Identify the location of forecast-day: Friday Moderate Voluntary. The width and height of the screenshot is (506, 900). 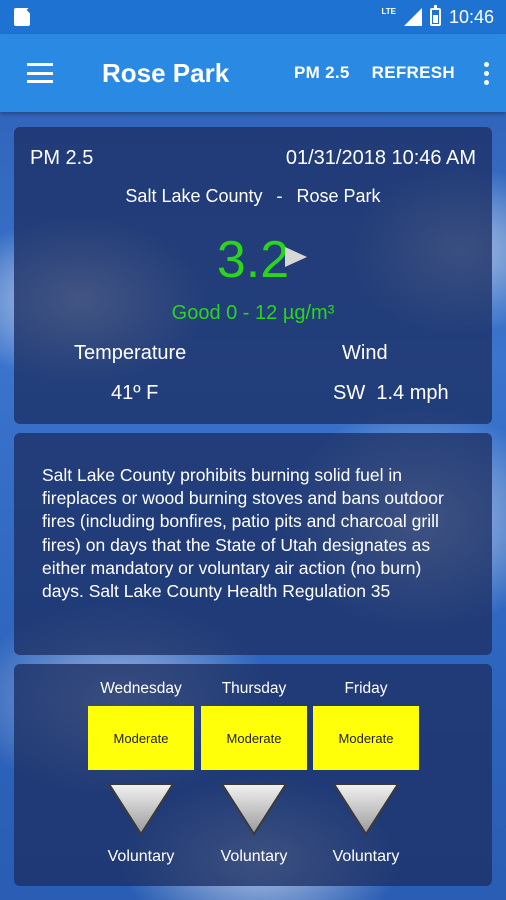
(366, 773).